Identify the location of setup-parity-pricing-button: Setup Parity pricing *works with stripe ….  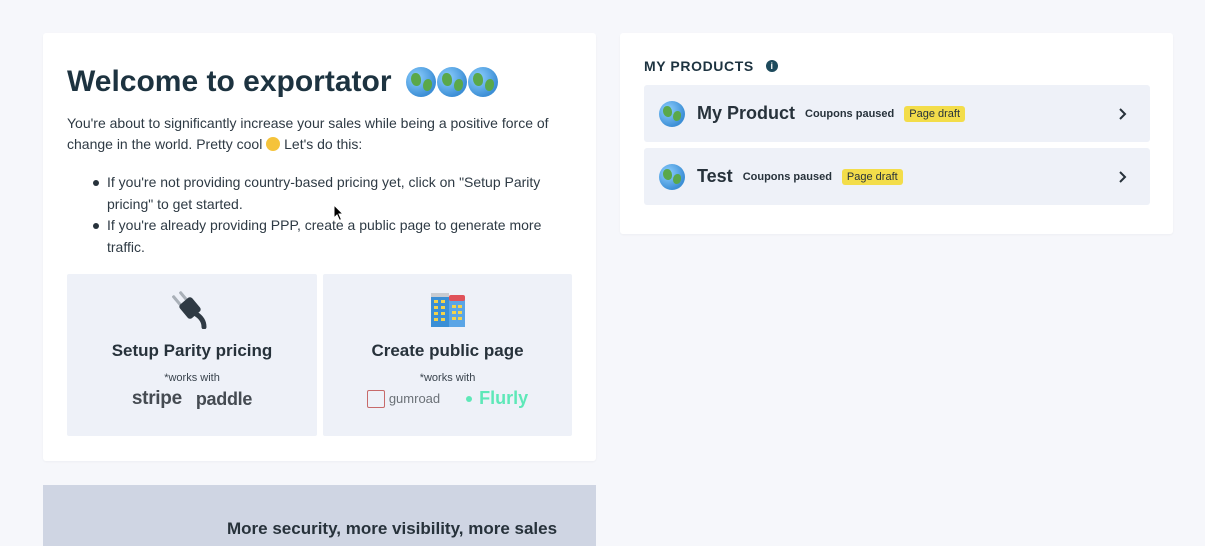
(192, 355).